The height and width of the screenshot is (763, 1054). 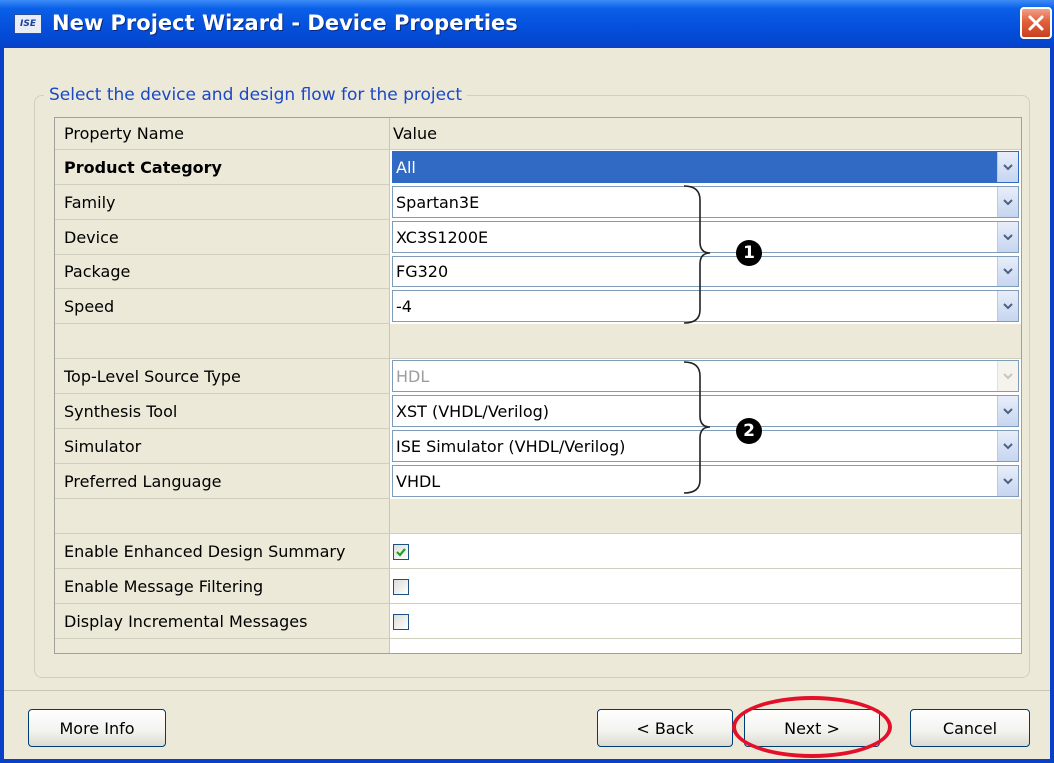 I want to click on next-highlight-ellipse, so click(x=812, y=727).